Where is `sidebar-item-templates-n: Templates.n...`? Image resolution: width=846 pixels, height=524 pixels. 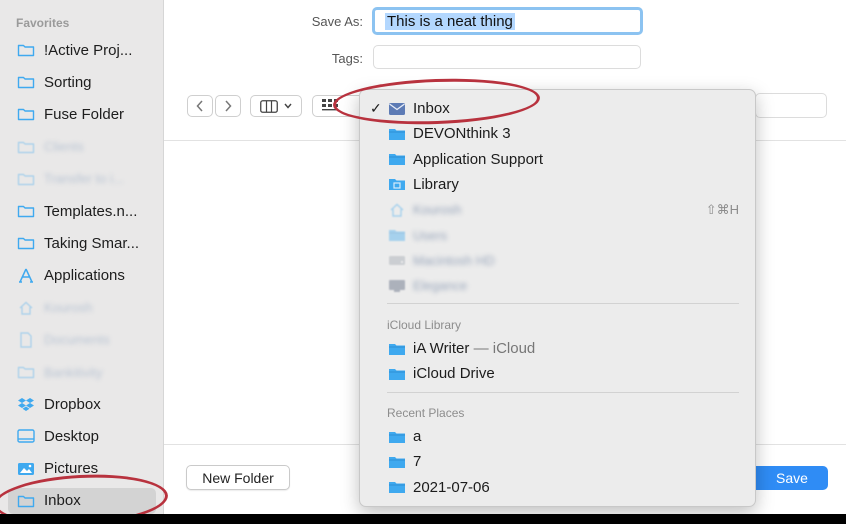 sidebar-item-templates-n: Templates.n... is located at coordinates (82, 211).